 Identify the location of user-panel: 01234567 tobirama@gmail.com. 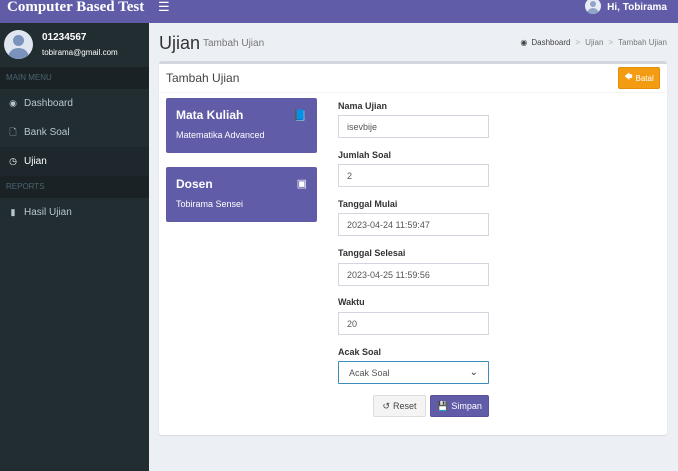
(74, 45).